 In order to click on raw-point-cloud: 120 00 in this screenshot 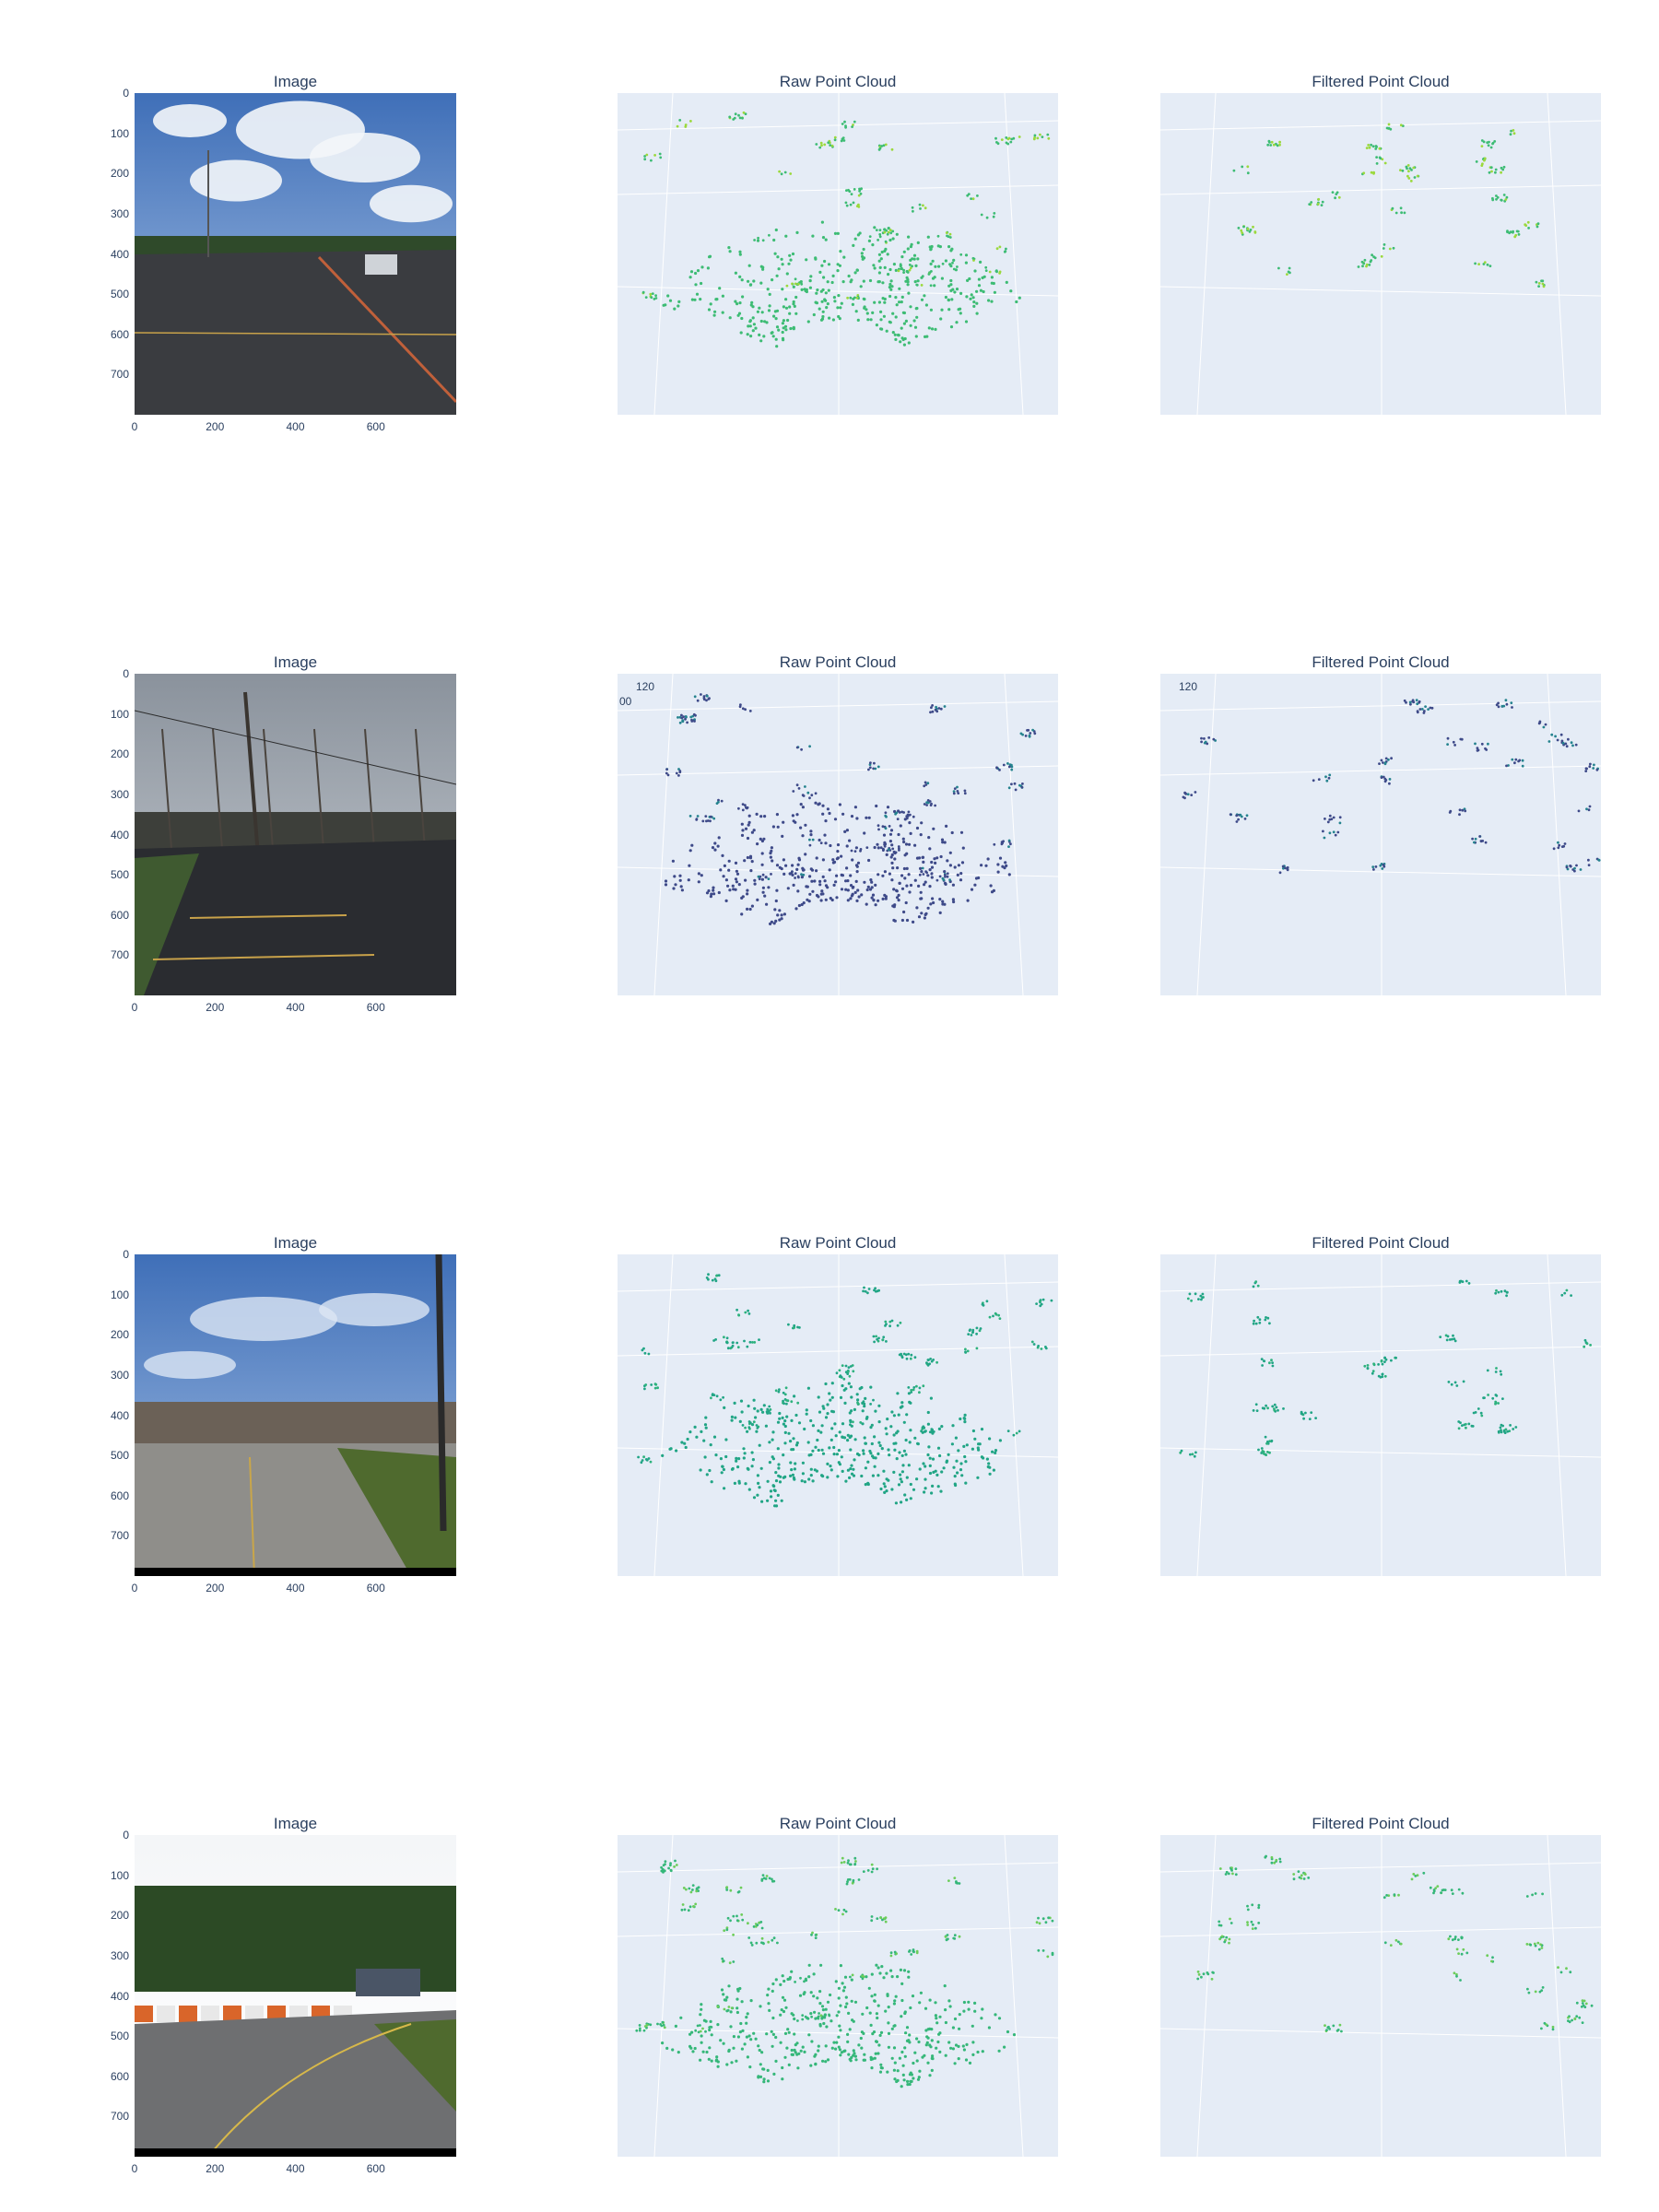, I will do `click(838, 834)`.